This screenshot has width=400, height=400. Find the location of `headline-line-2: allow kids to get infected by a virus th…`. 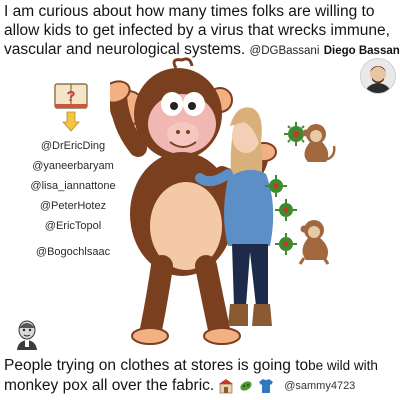

headline-line-2: allow kids to get infected by a virus th… is located at coordinates (197, 30).